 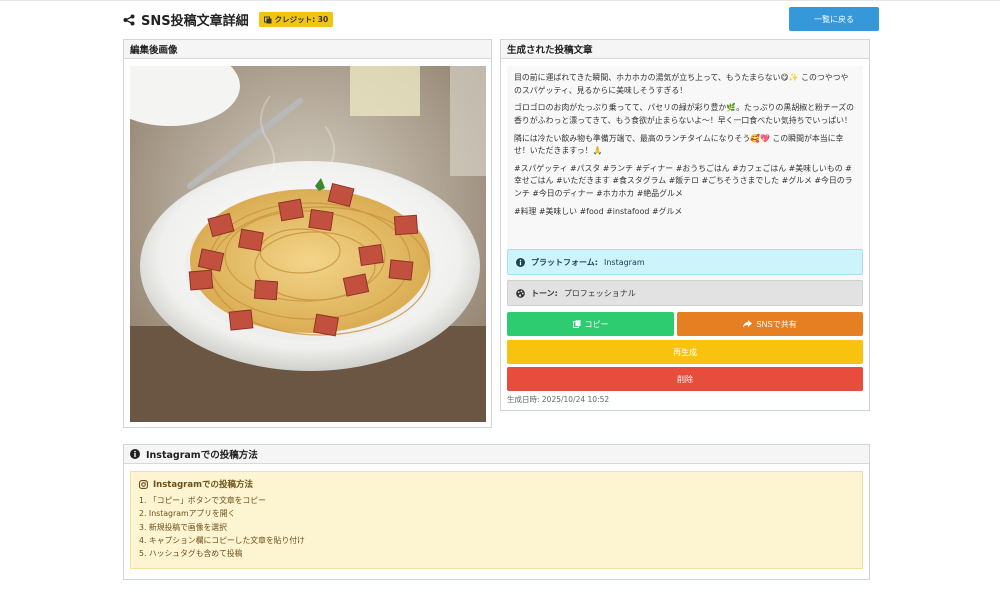 I want to click on howto-heading: Instagramでの投稿方法, so click(x=496, y=454).